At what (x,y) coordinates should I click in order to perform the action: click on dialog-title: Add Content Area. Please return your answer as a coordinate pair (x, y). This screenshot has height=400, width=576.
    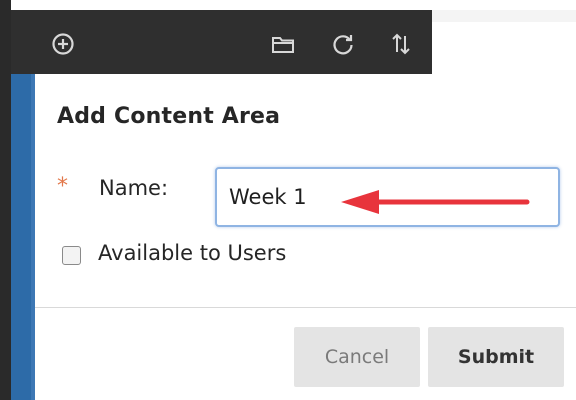
    Looking at the image, I should click on (169, 116).